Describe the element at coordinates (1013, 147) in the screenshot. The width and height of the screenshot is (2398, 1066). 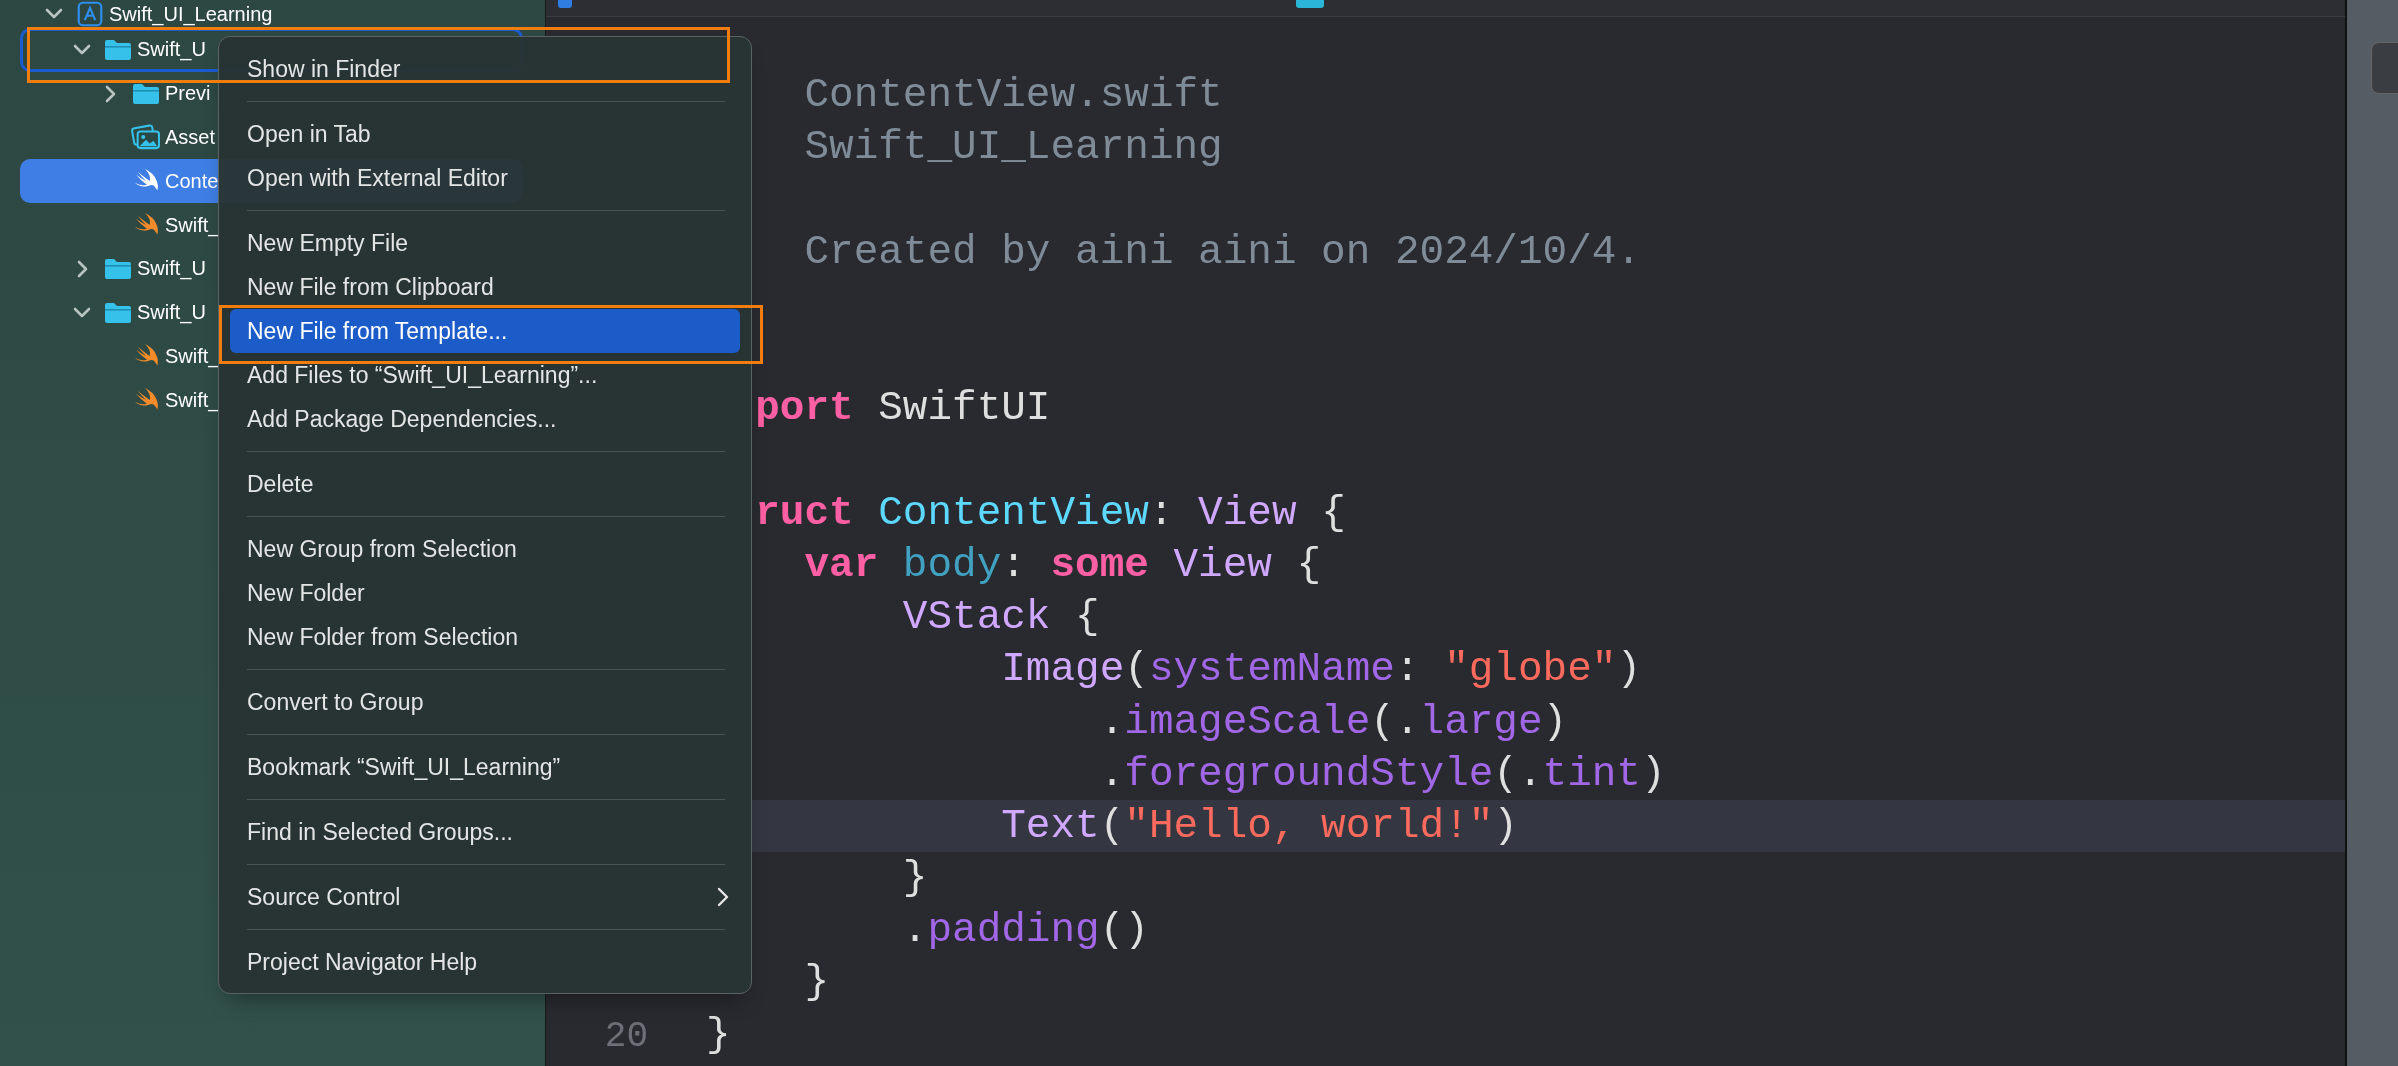
I see `code-line: Swift_UI_Learning` at that location.